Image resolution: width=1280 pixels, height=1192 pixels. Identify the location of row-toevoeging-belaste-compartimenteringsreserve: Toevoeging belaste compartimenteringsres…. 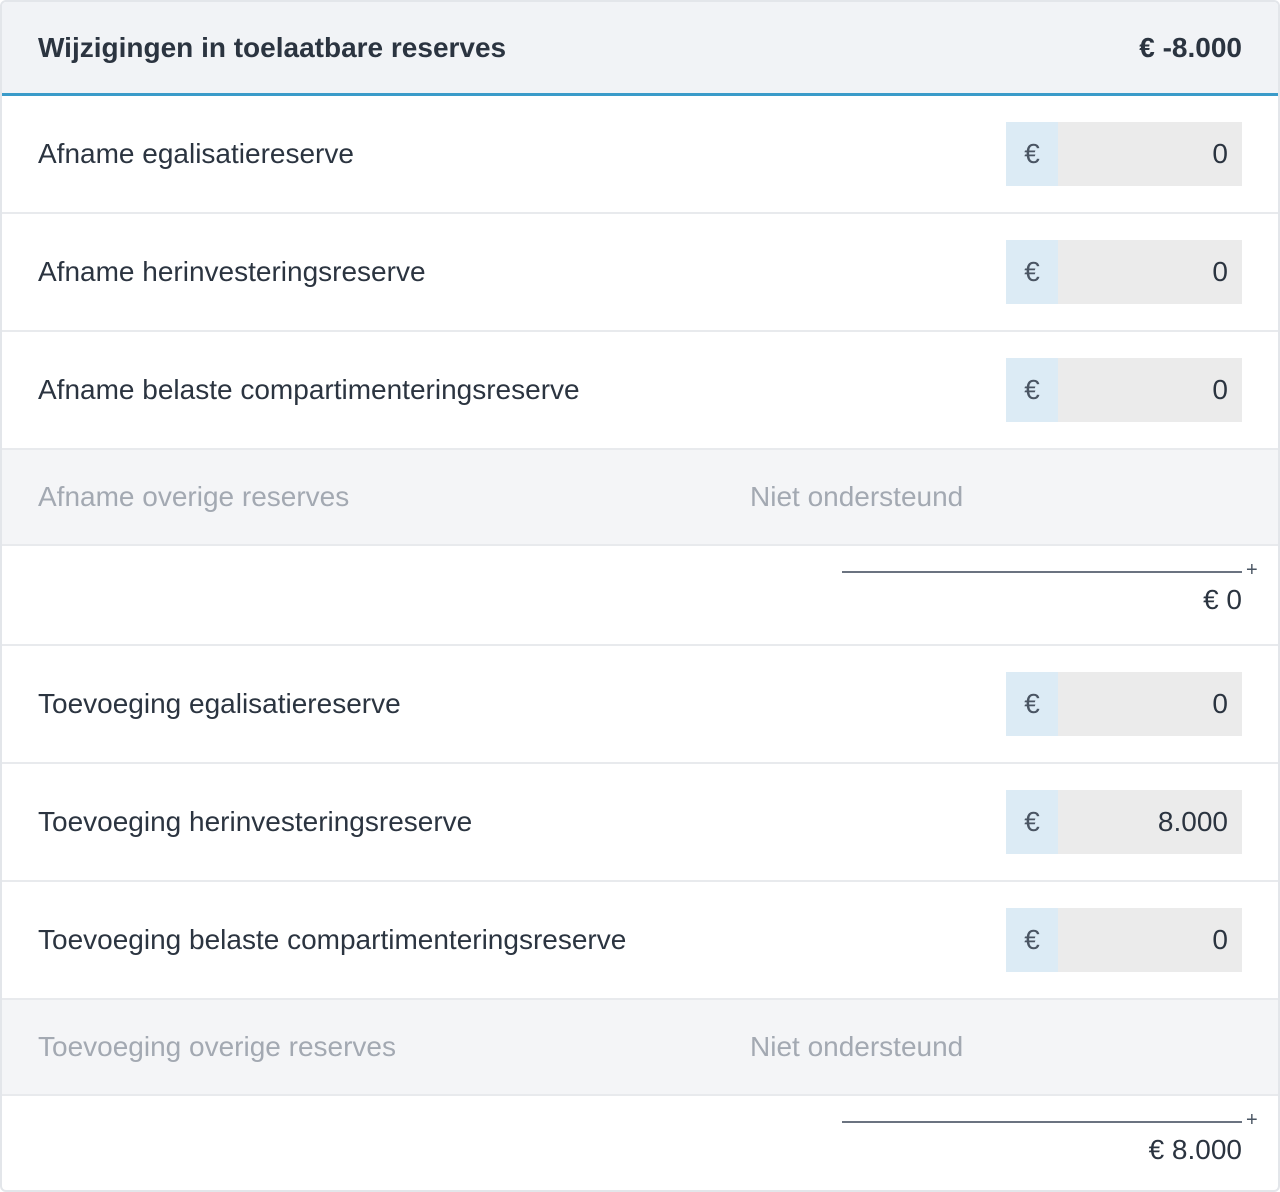
(640, 941).